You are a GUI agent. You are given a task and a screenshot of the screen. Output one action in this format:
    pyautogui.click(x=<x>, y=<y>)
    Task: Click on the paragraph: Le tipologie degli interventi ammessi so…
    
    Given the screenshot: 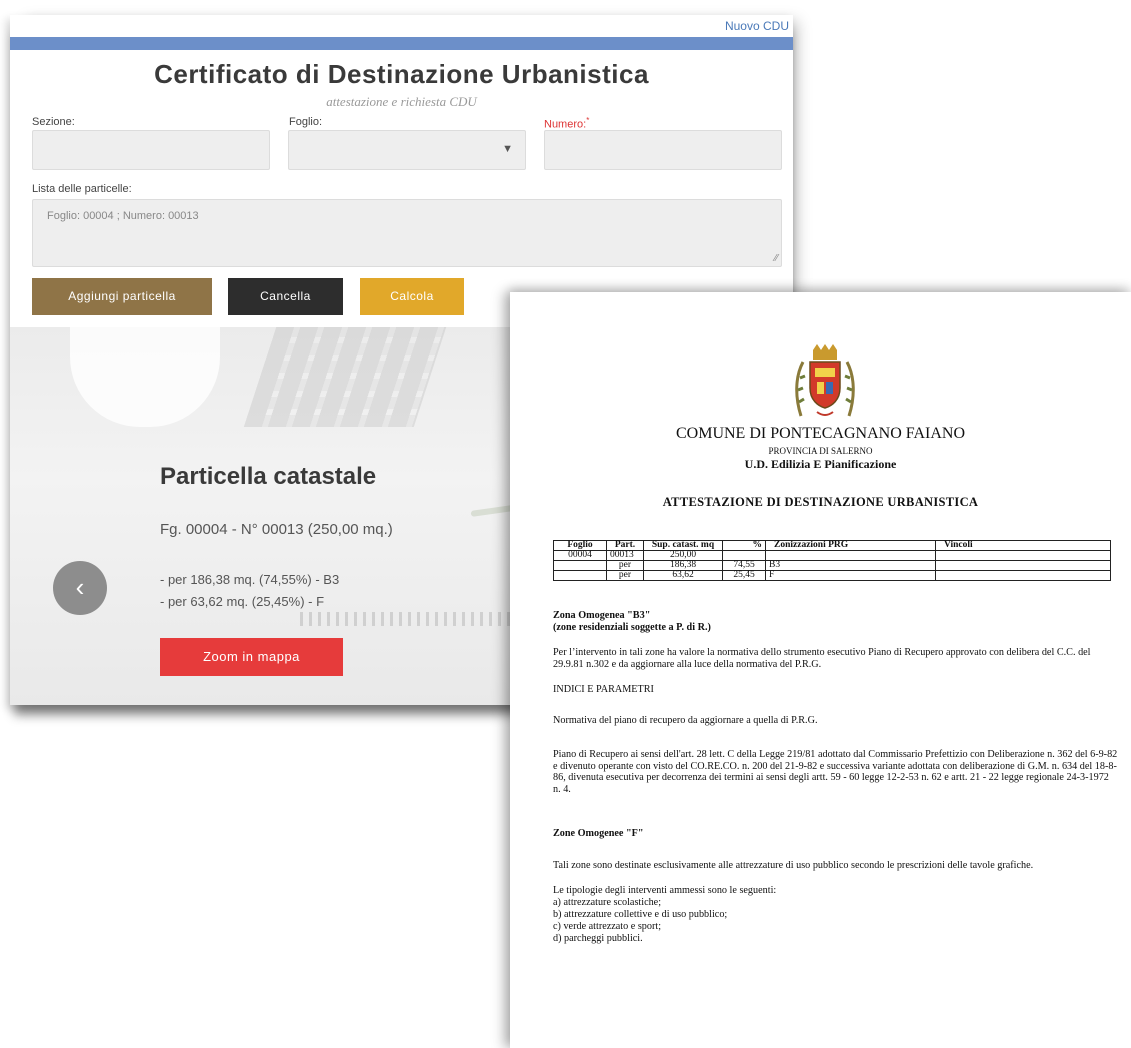 What is the action you would take?
    pyautogui.click(x=665, y=890)
    